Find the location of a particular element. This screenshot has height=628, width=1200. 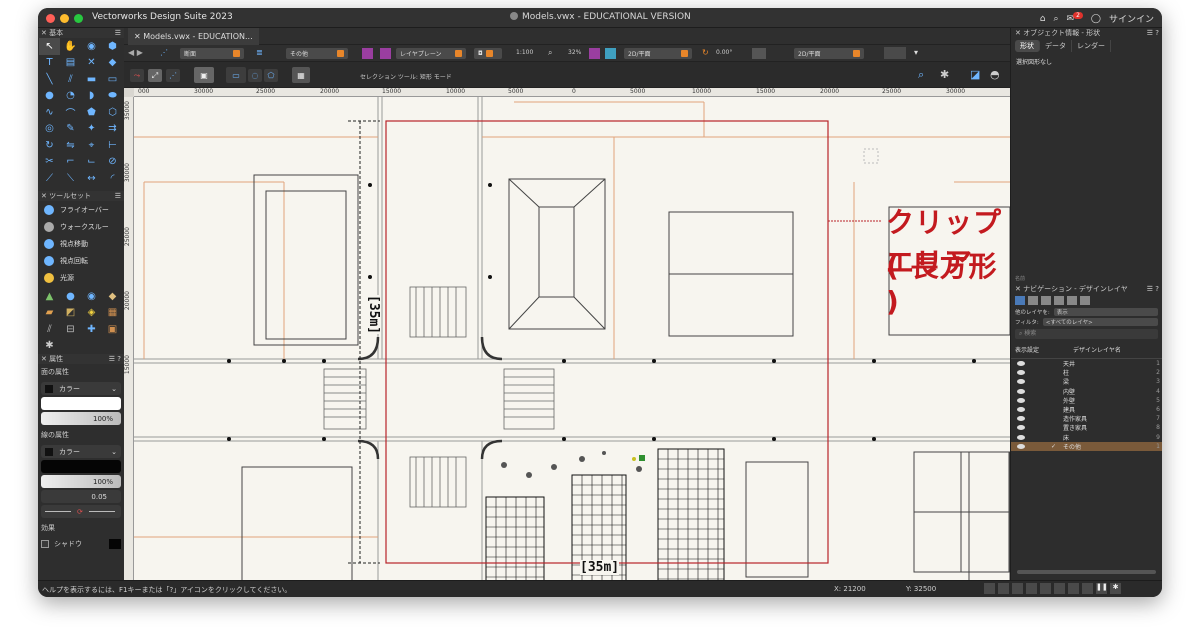

layer-name-column-header: デザインレイヤ名 is located at coordinates (1097, 349).